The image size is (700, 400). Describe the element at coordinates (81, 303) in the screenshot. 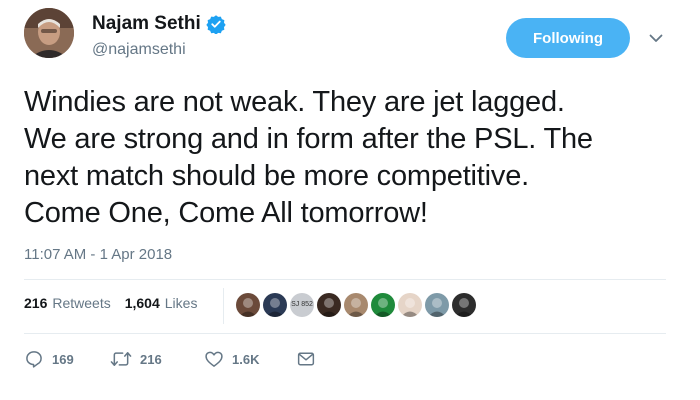

I see `retweets-label: Retweets` at that location.